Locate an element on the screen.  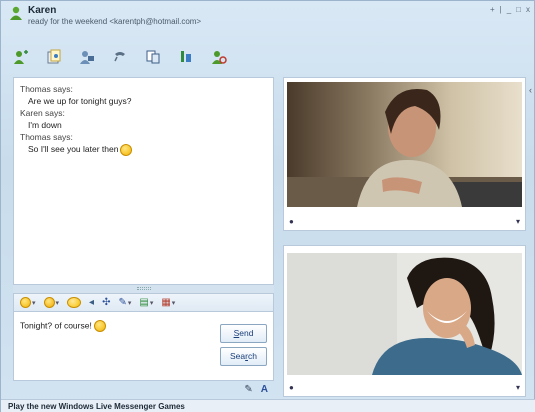
splitter-grip-icon is located at coordinates (144, 288).